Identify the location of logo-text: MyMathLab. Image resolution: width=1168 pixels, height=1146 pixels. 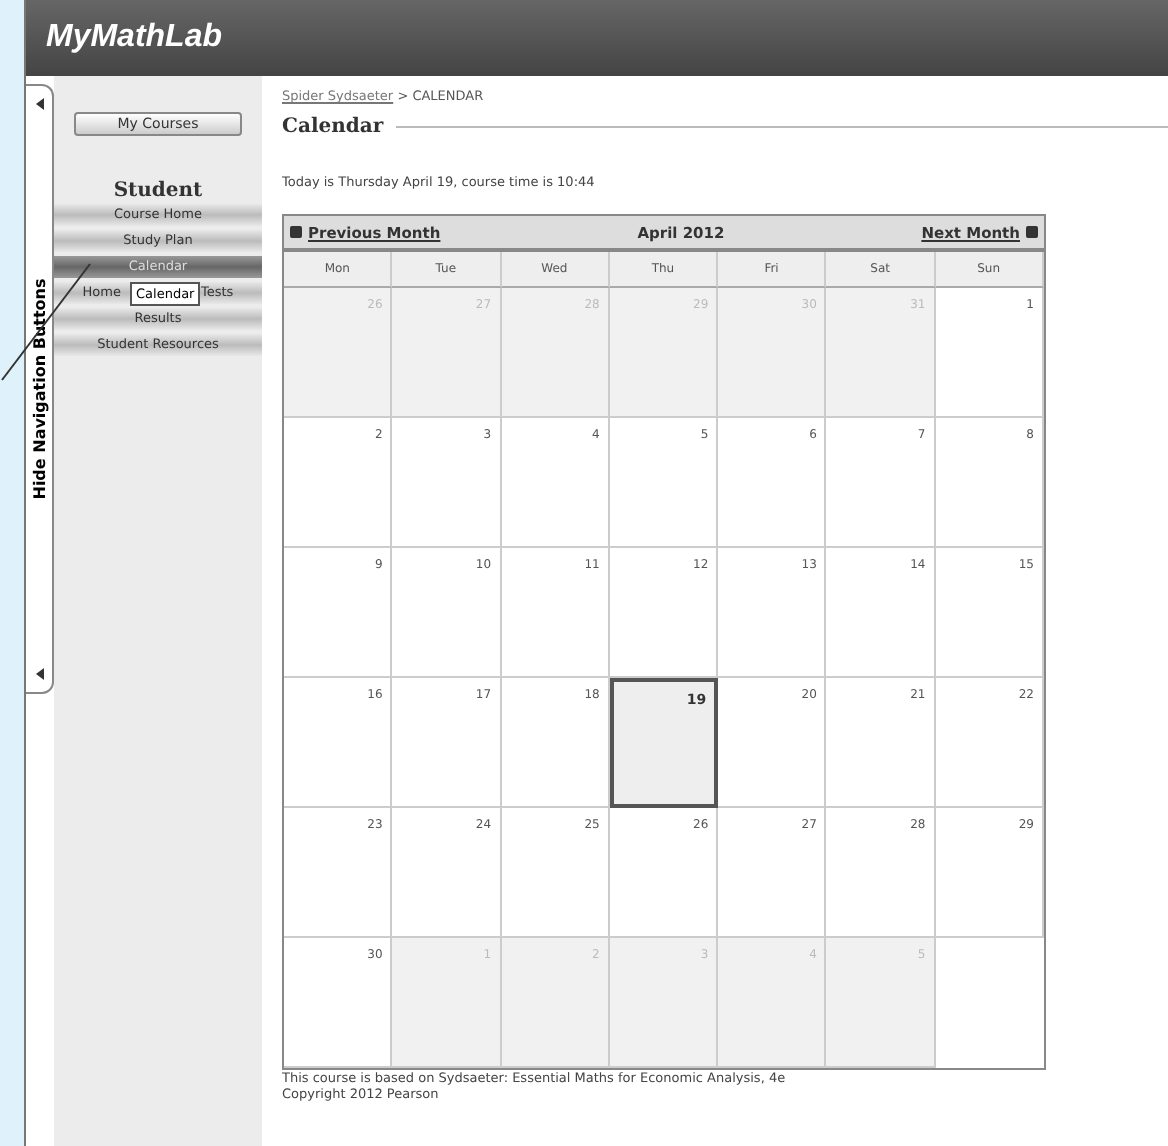
(134, 38).